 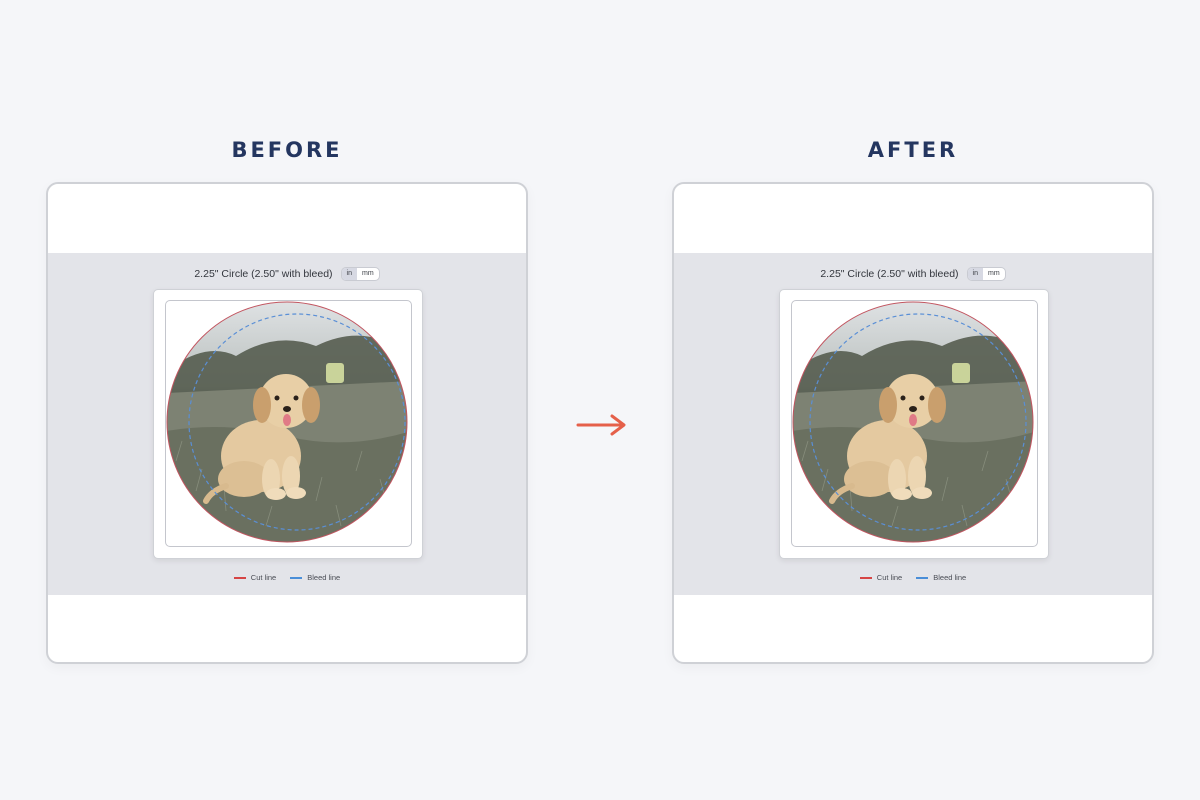 What do you see at coordinates (601, 425) in the screenshot?
I see `arrow-right-icon` at bounding box center [601, 425].